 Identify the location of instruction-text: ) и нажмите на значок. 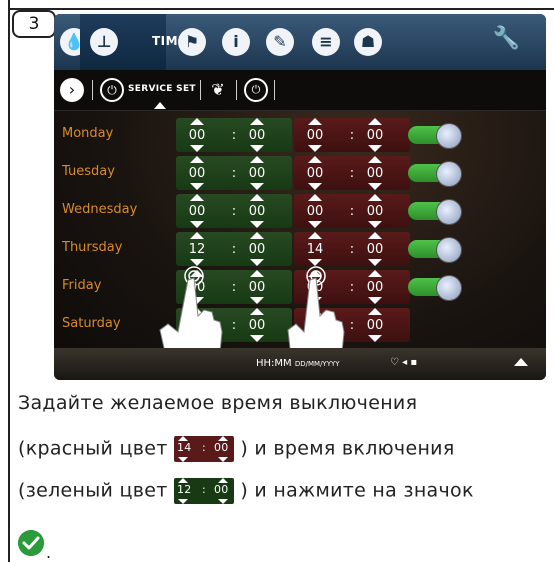
(357, 490).